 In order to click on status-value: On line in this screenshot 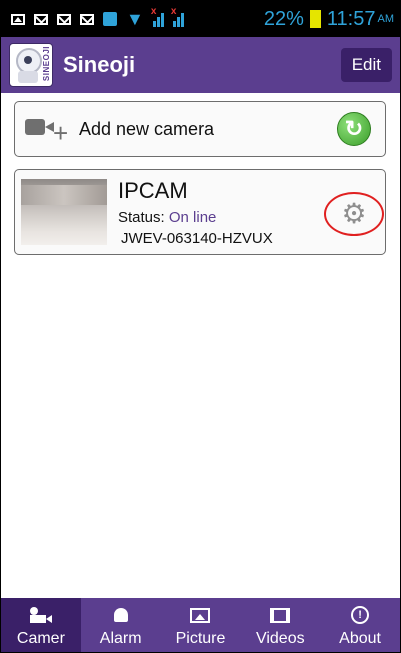, I will do `click(192, 217)`.